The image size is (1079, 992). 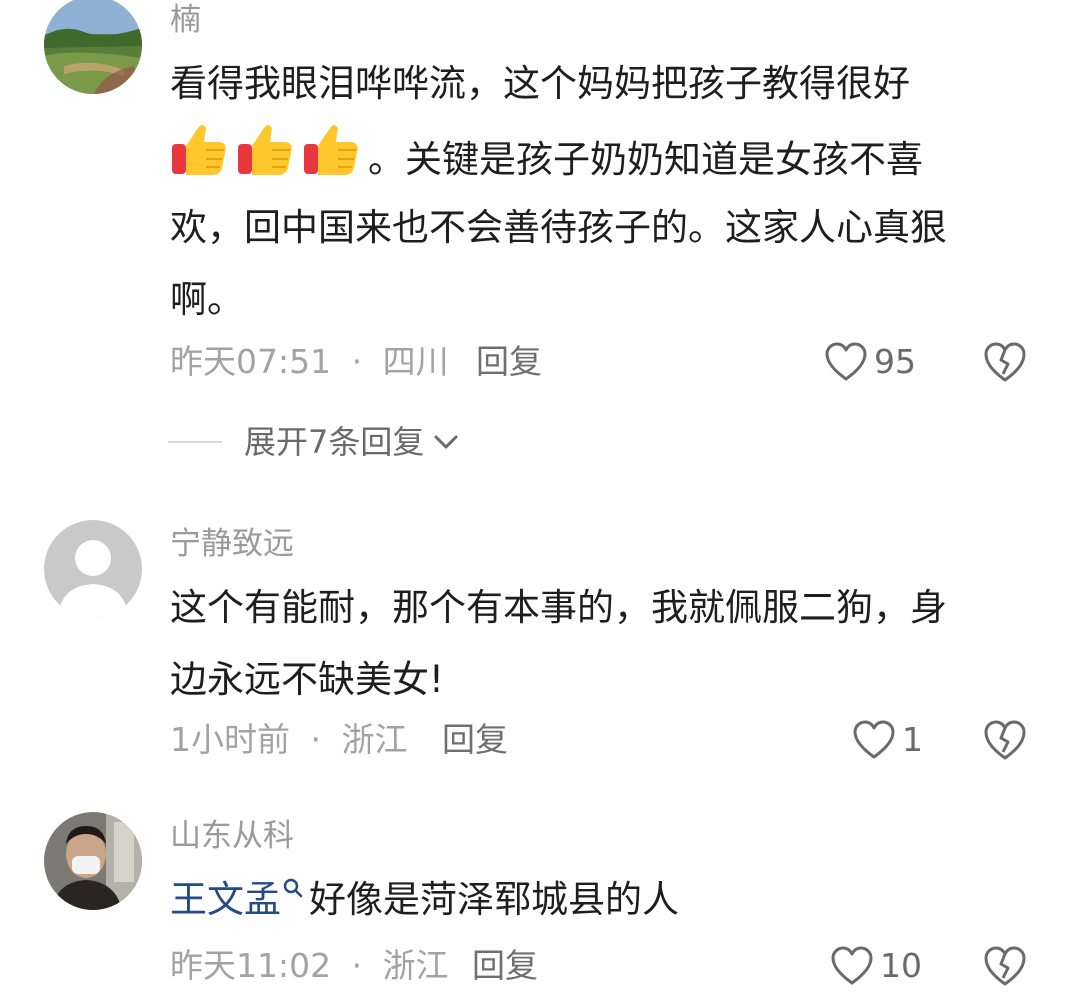 What do you see at coordinates (870, 362) in the screenshot?
I see `like-button: 95` at bounding box center [870, 362].